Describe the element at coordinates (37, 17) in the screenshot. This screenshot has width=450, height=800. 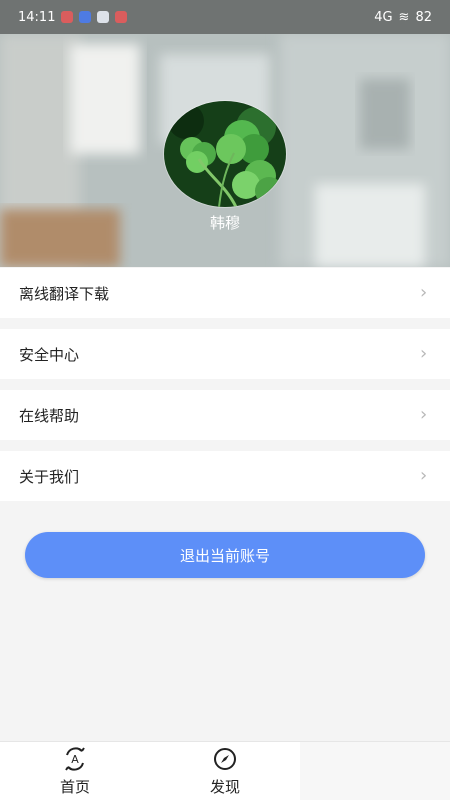
I see `time-text: 14:11` at that location.